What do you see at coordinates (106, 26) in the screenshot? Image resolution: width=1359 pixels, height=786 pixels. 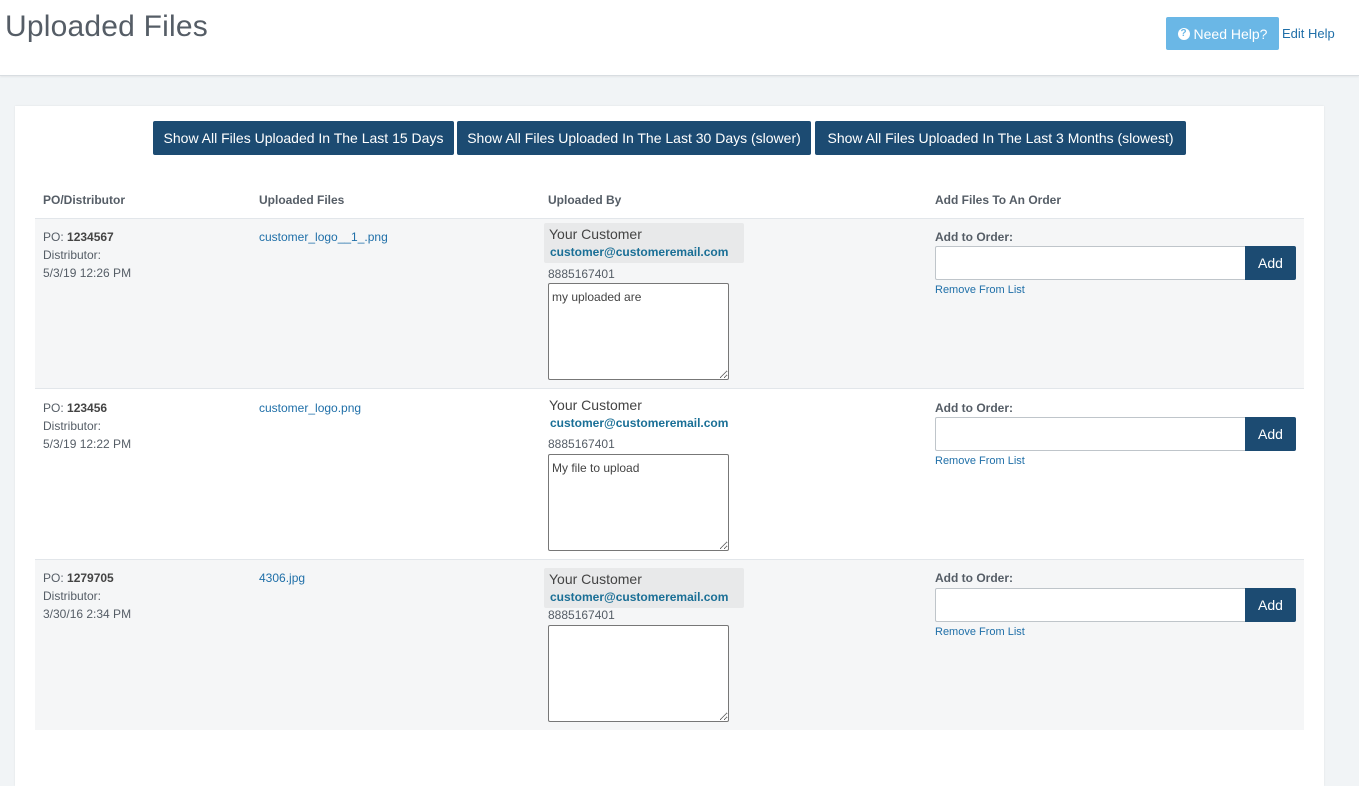 I see `page-title: Uploaded Files` at bounding box center [106, 26].